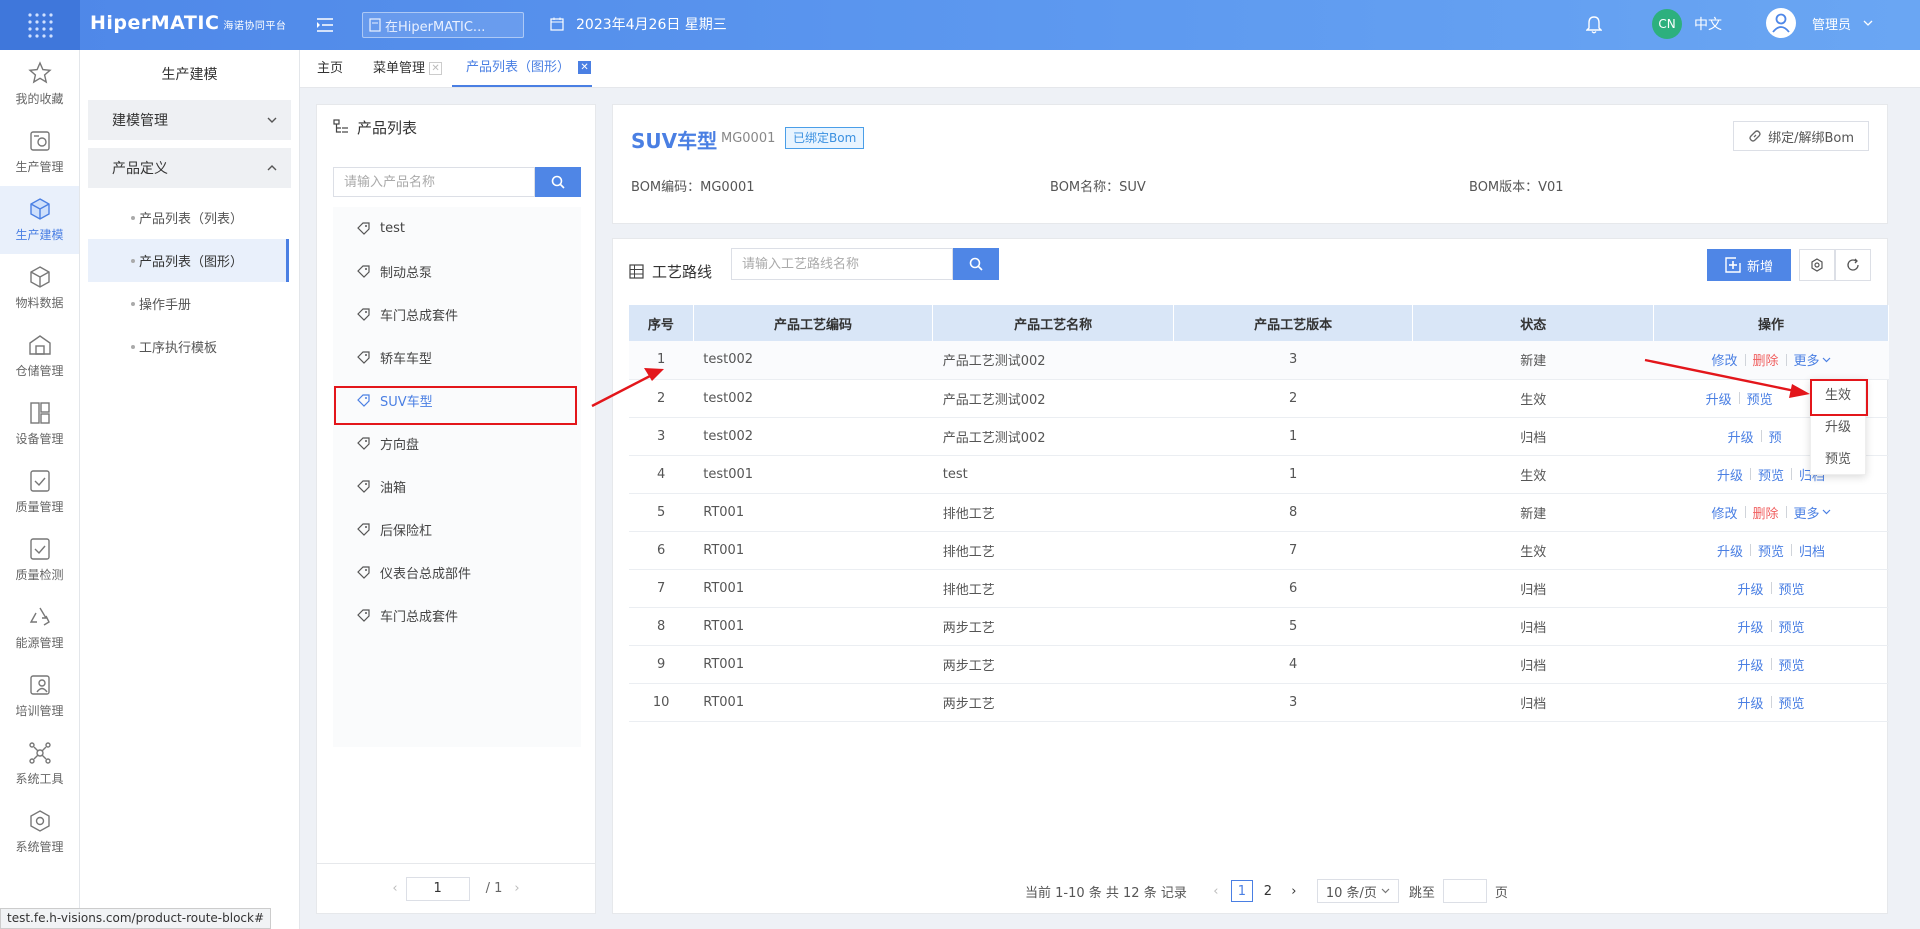 The height and width of the screenshot is (929, 1920). What do you see at coordinates (188, 303) in the screenshot?
I see `submenu-item-manual: 操作手册` at bounding box center [188, 303].